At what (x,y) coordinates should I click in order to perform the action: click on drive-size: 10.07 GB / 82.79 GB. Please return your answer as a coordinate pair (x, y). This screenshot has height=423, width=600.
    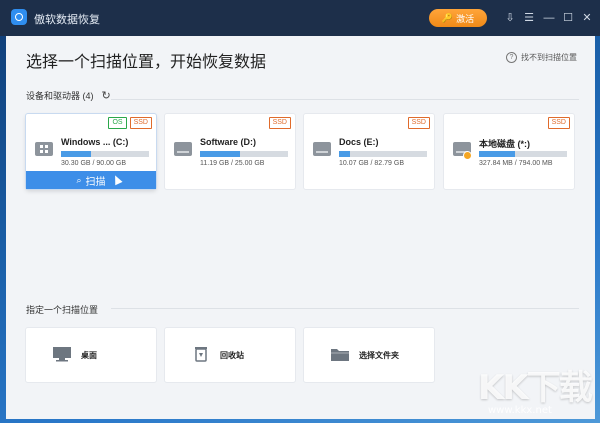
    Looking at the image, I should click on (371, 163).